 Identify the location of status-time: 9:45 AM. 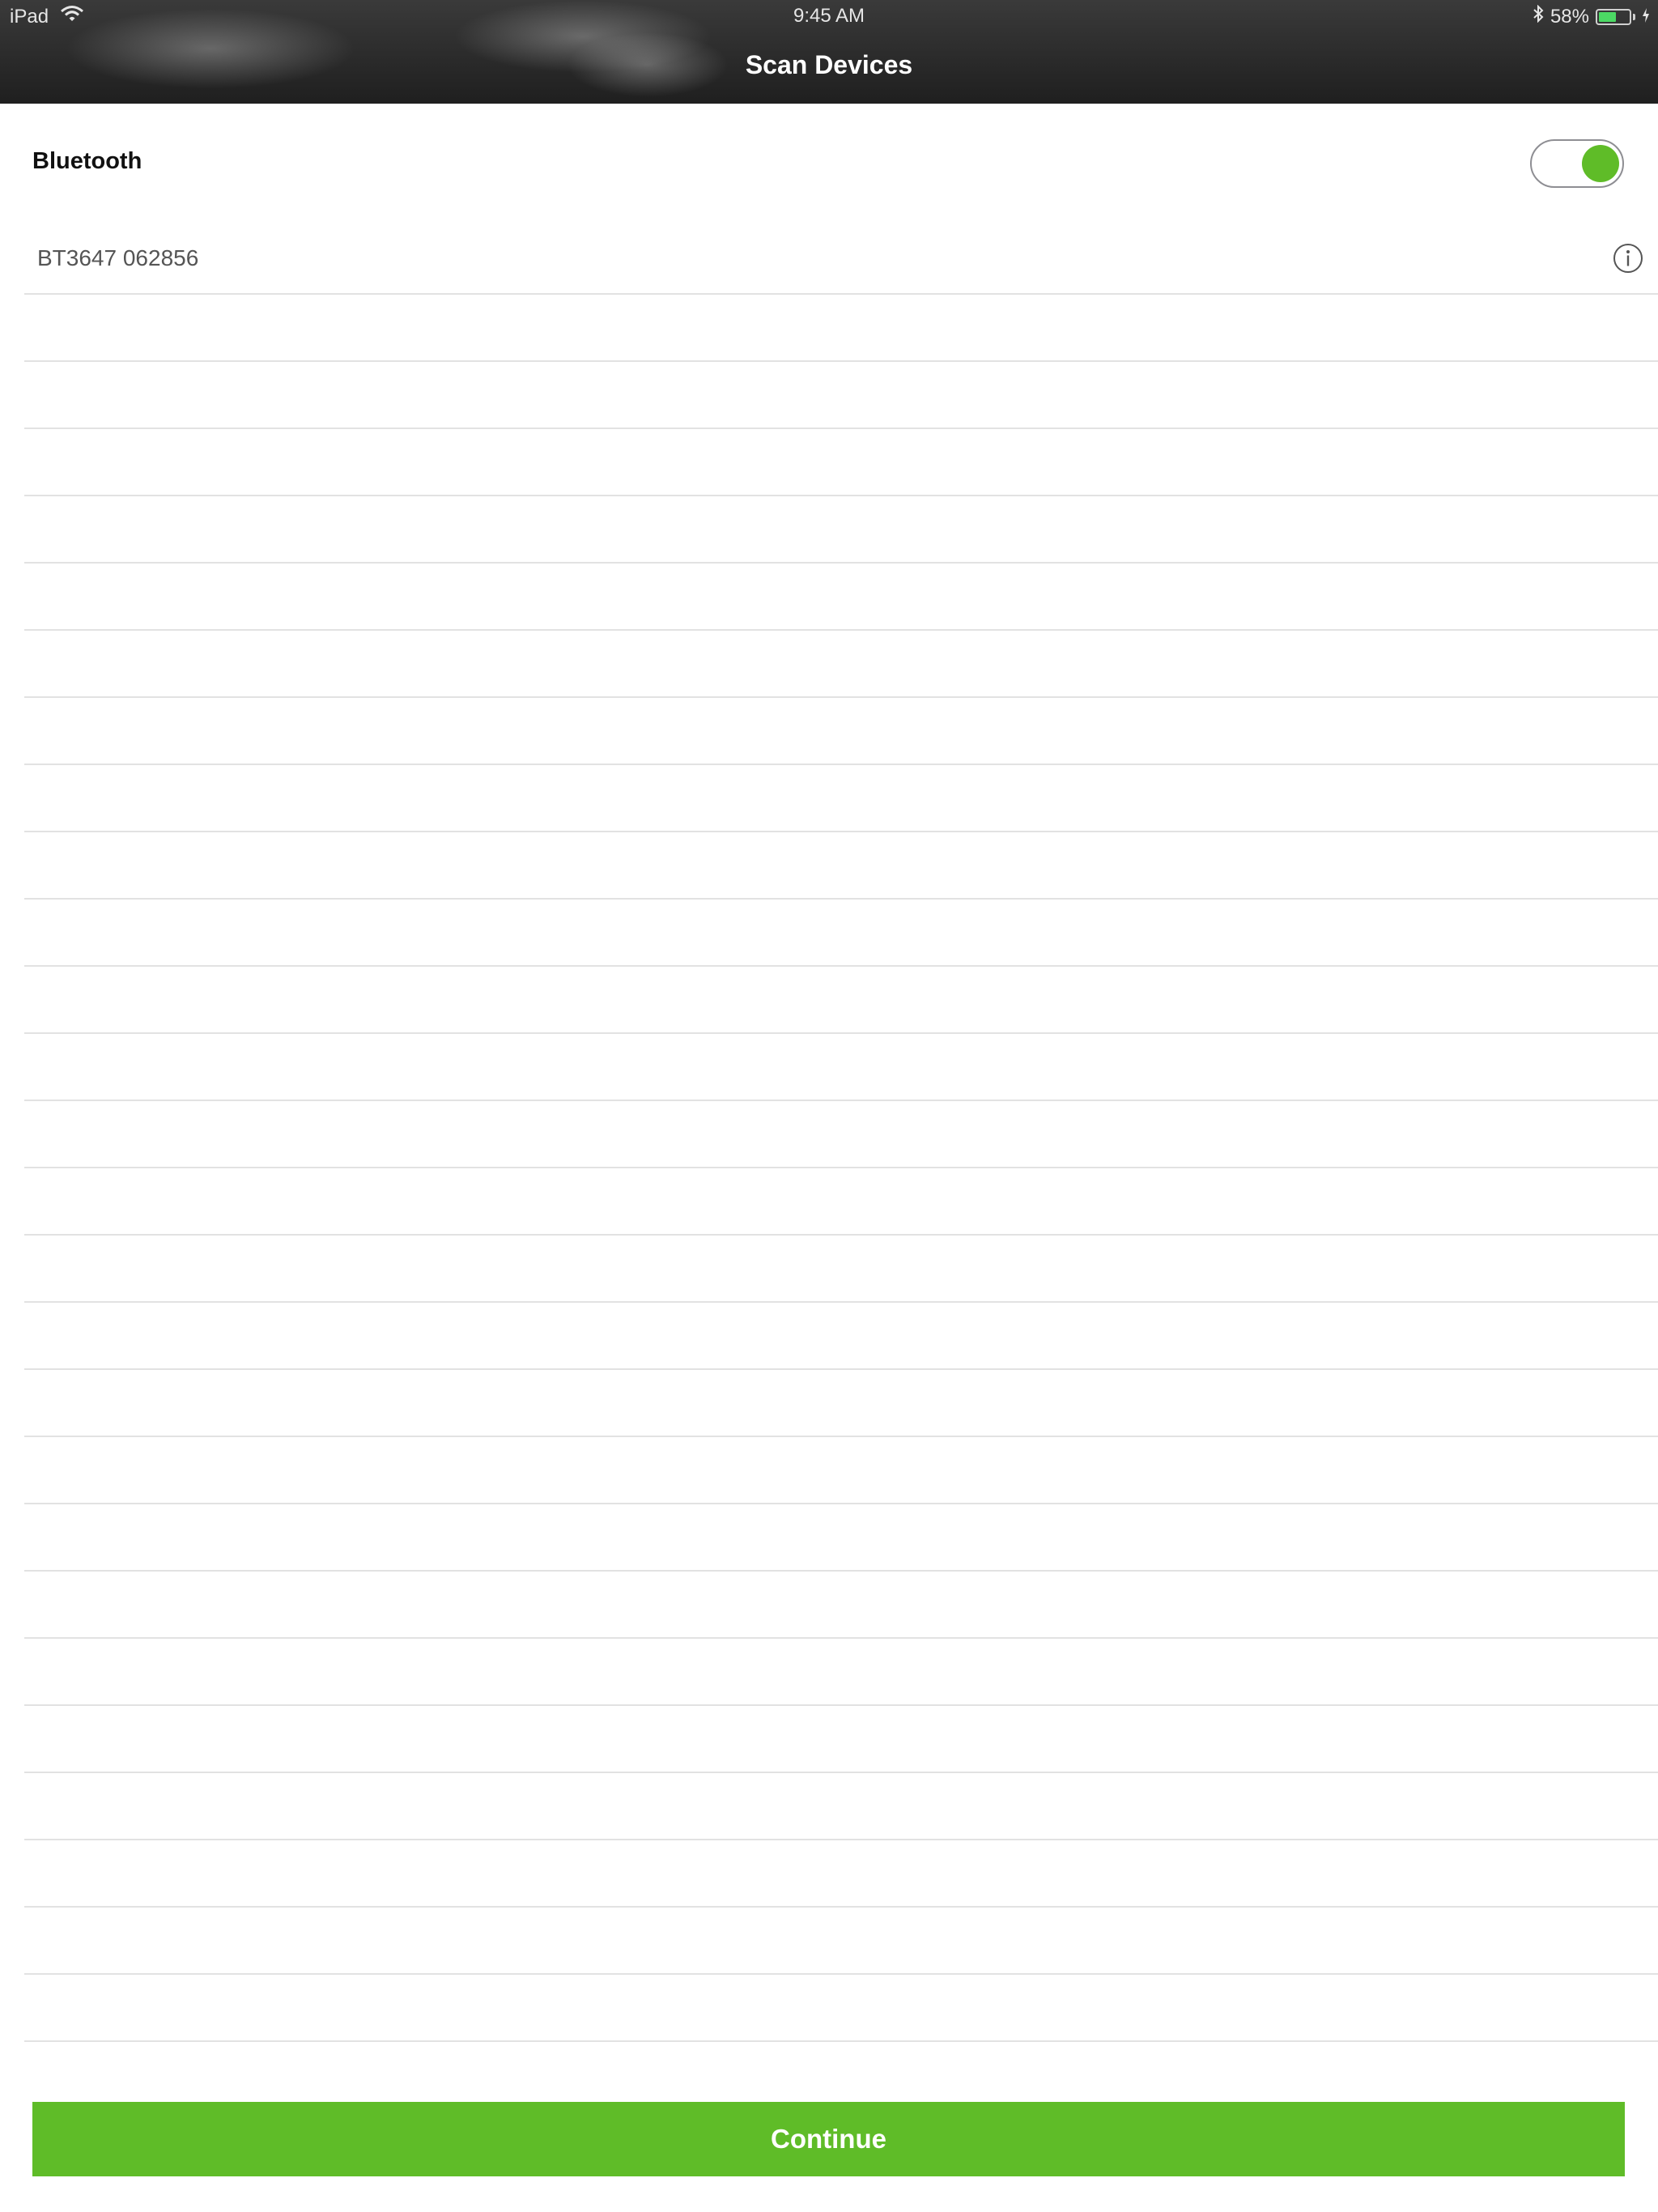
(829, 16).